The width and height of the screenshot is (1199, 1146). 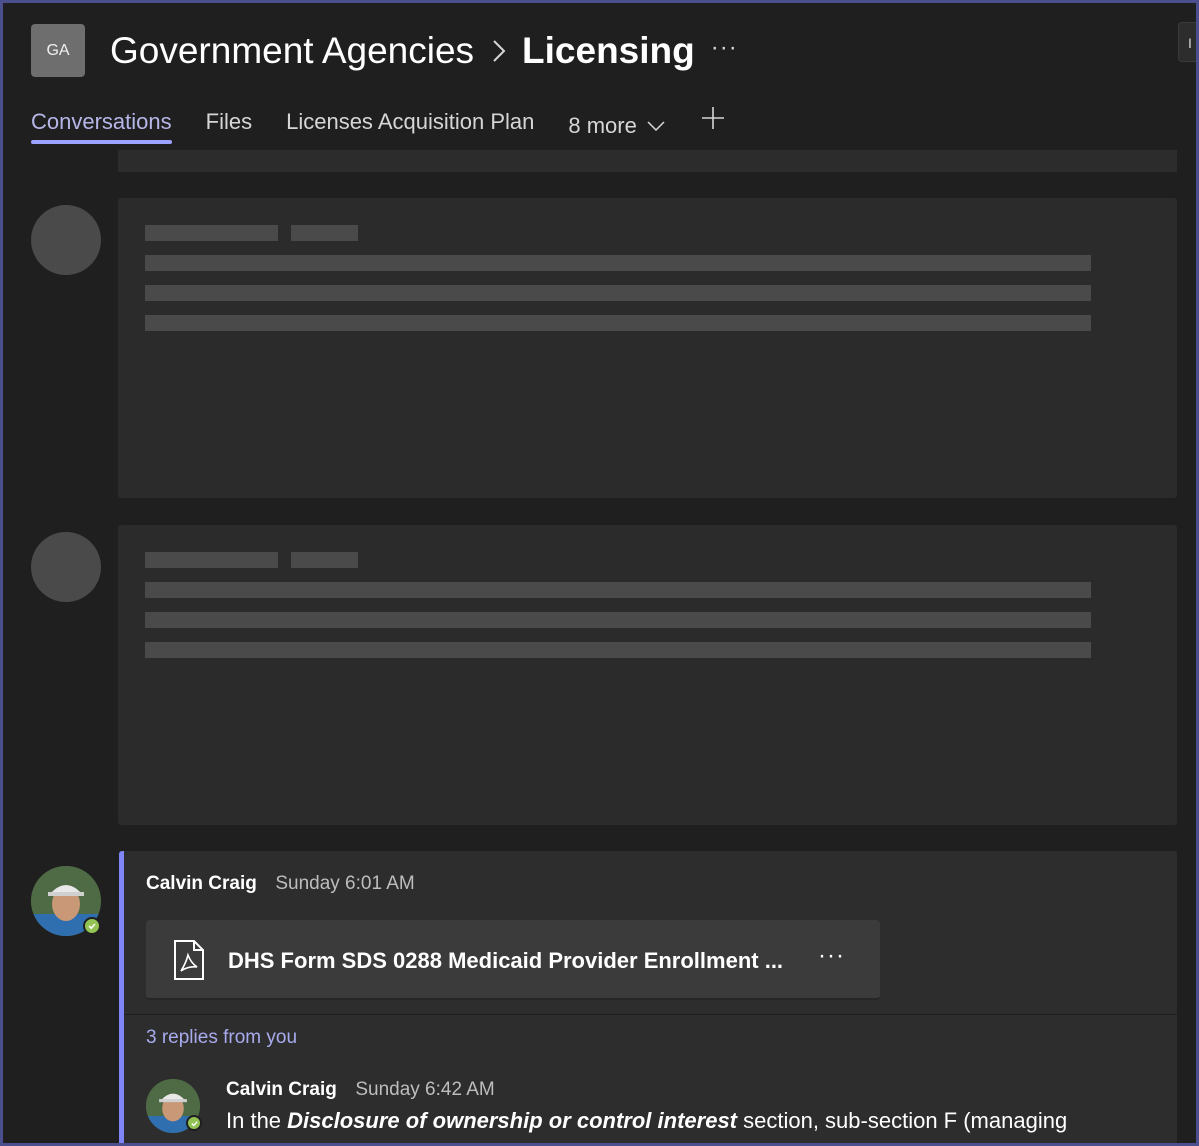 What do you see at coordinates (647, 161) in the screenshot?
I see `loading-placeholder` at bounding box center [647, 161].